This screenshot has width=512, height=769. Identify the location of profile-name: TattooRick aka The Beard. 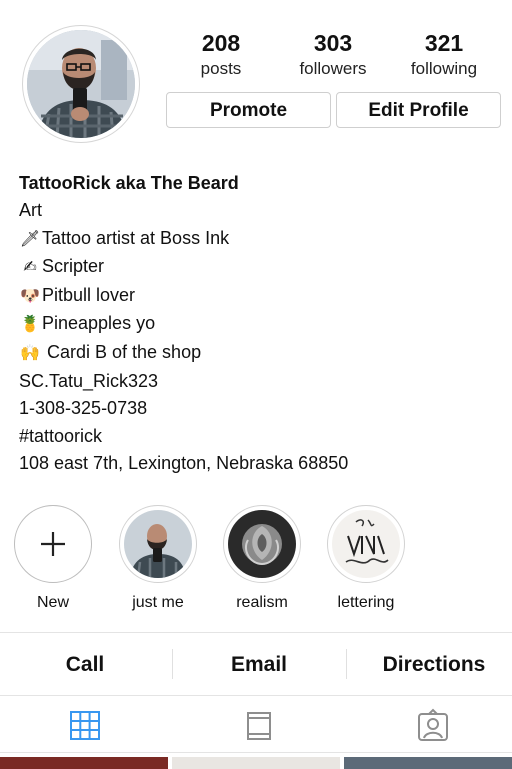
(129, 183).